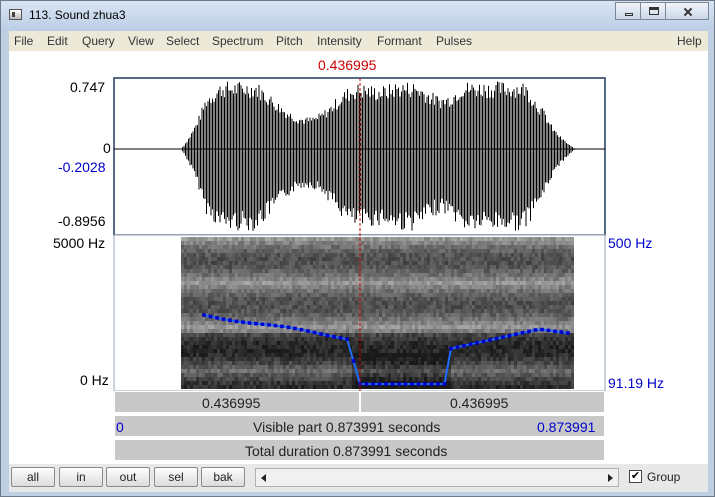 Image resolution: width=715 pixels, height=497 pixels. Describe the element at coordinates (23, 41) in the screenshot. I see `menu-file: File` at that location.